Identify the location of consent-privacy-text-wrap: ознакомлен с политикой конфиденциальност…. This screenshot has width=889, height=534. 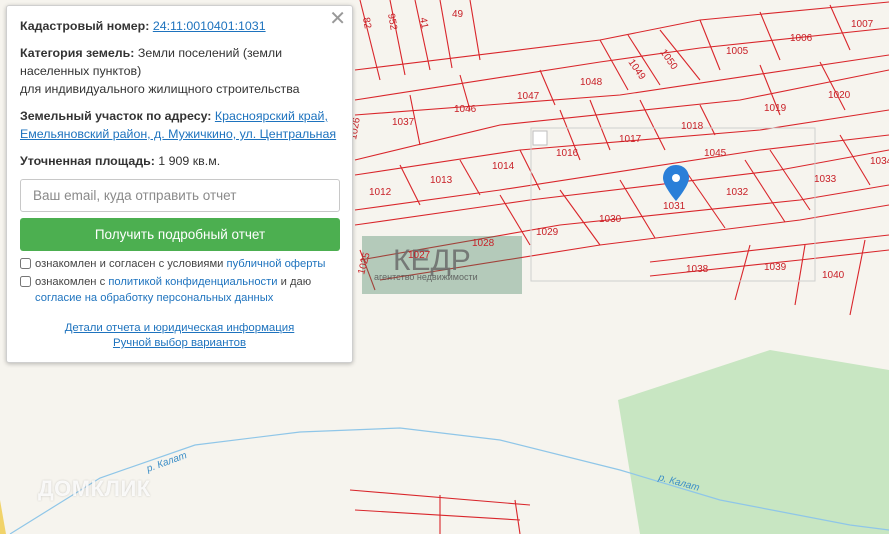
(173, 290).